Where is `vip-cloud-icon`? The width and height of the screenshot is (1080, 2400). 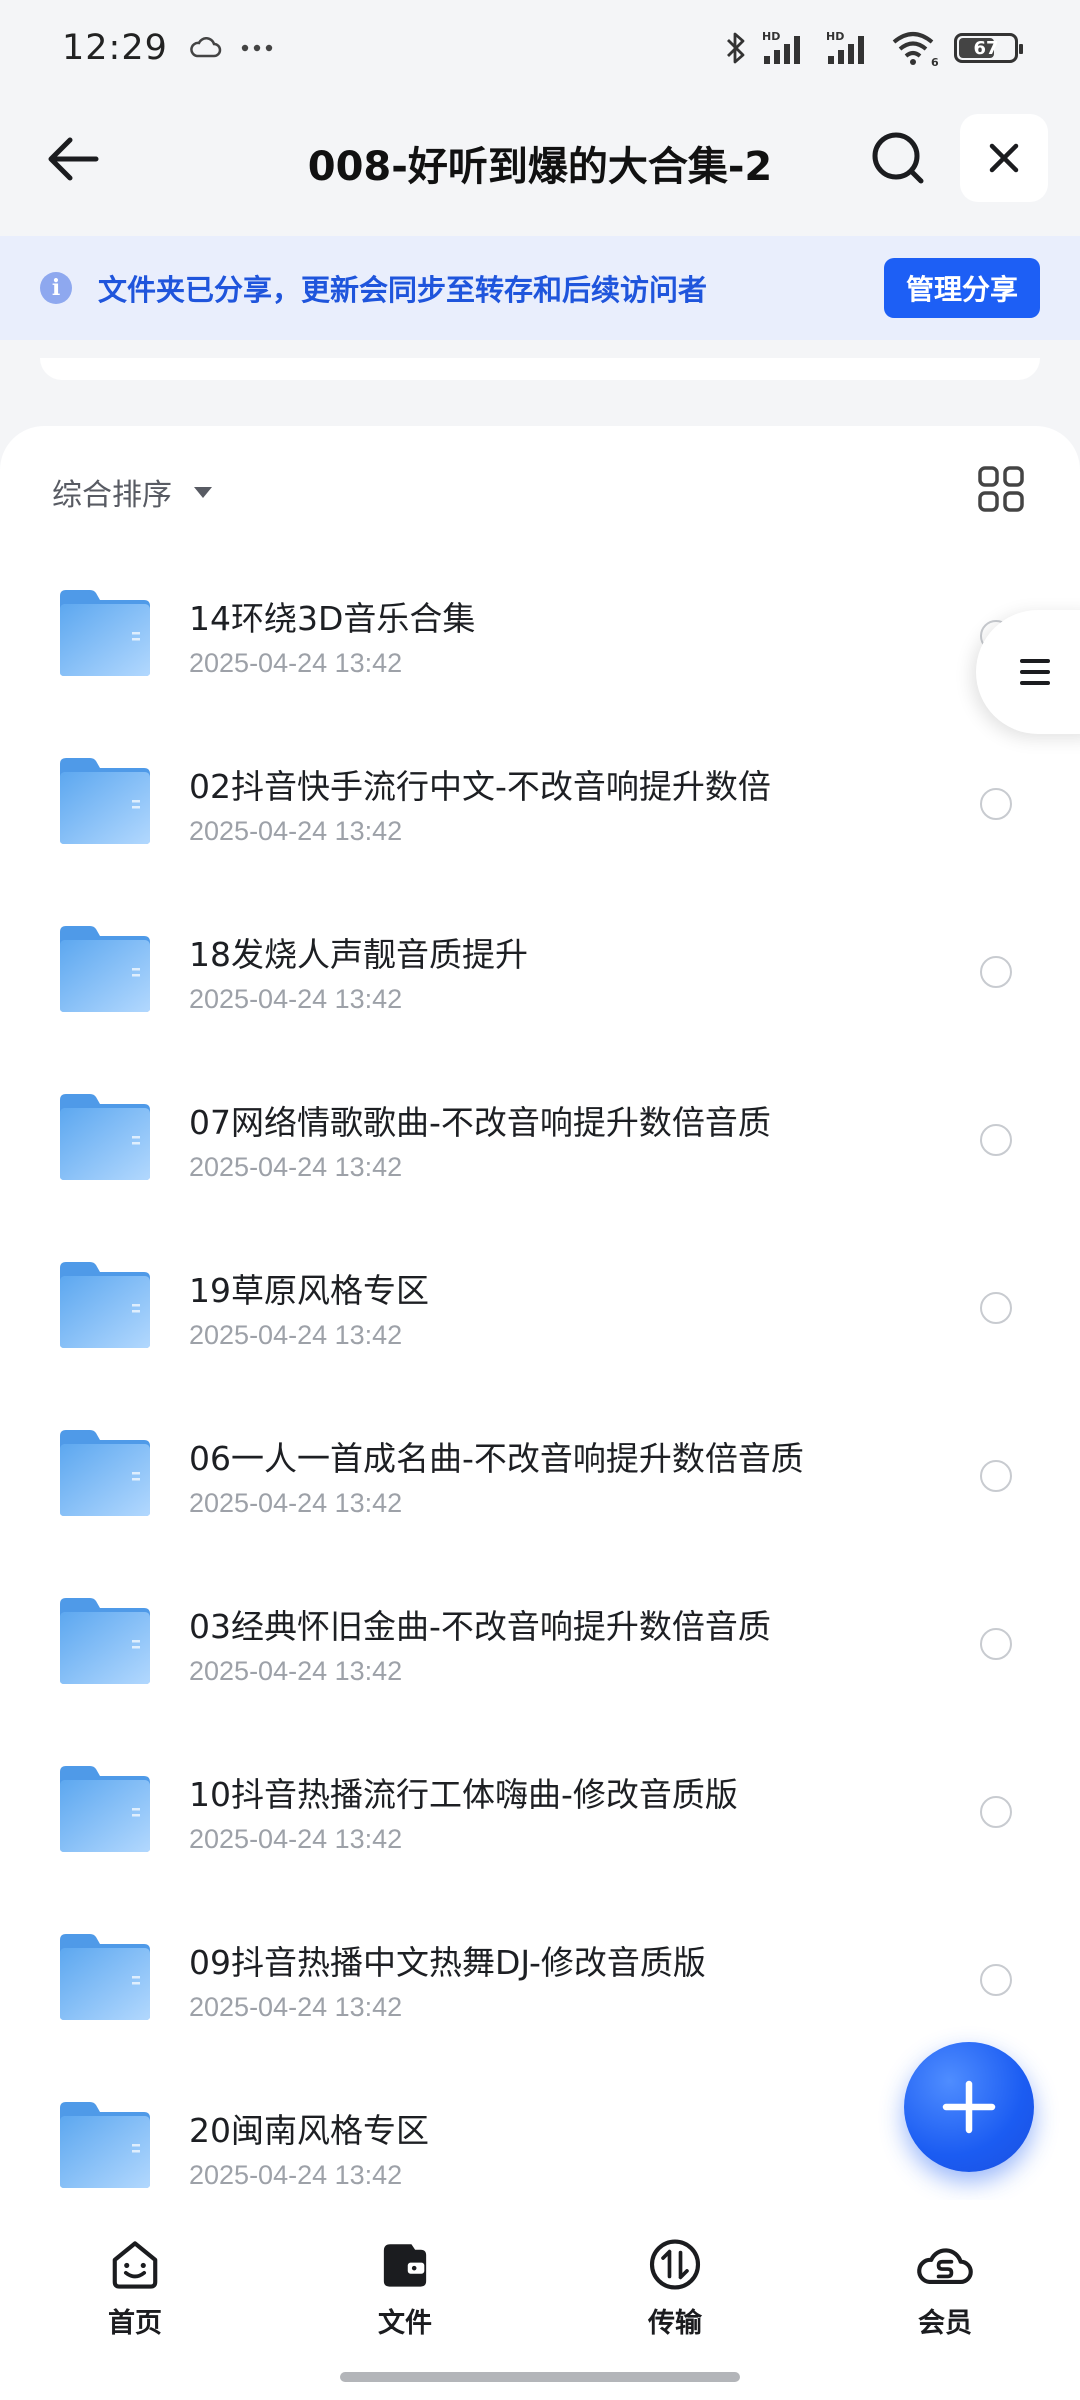
vip-cloud-icon is located at coordinates (945, 2266).